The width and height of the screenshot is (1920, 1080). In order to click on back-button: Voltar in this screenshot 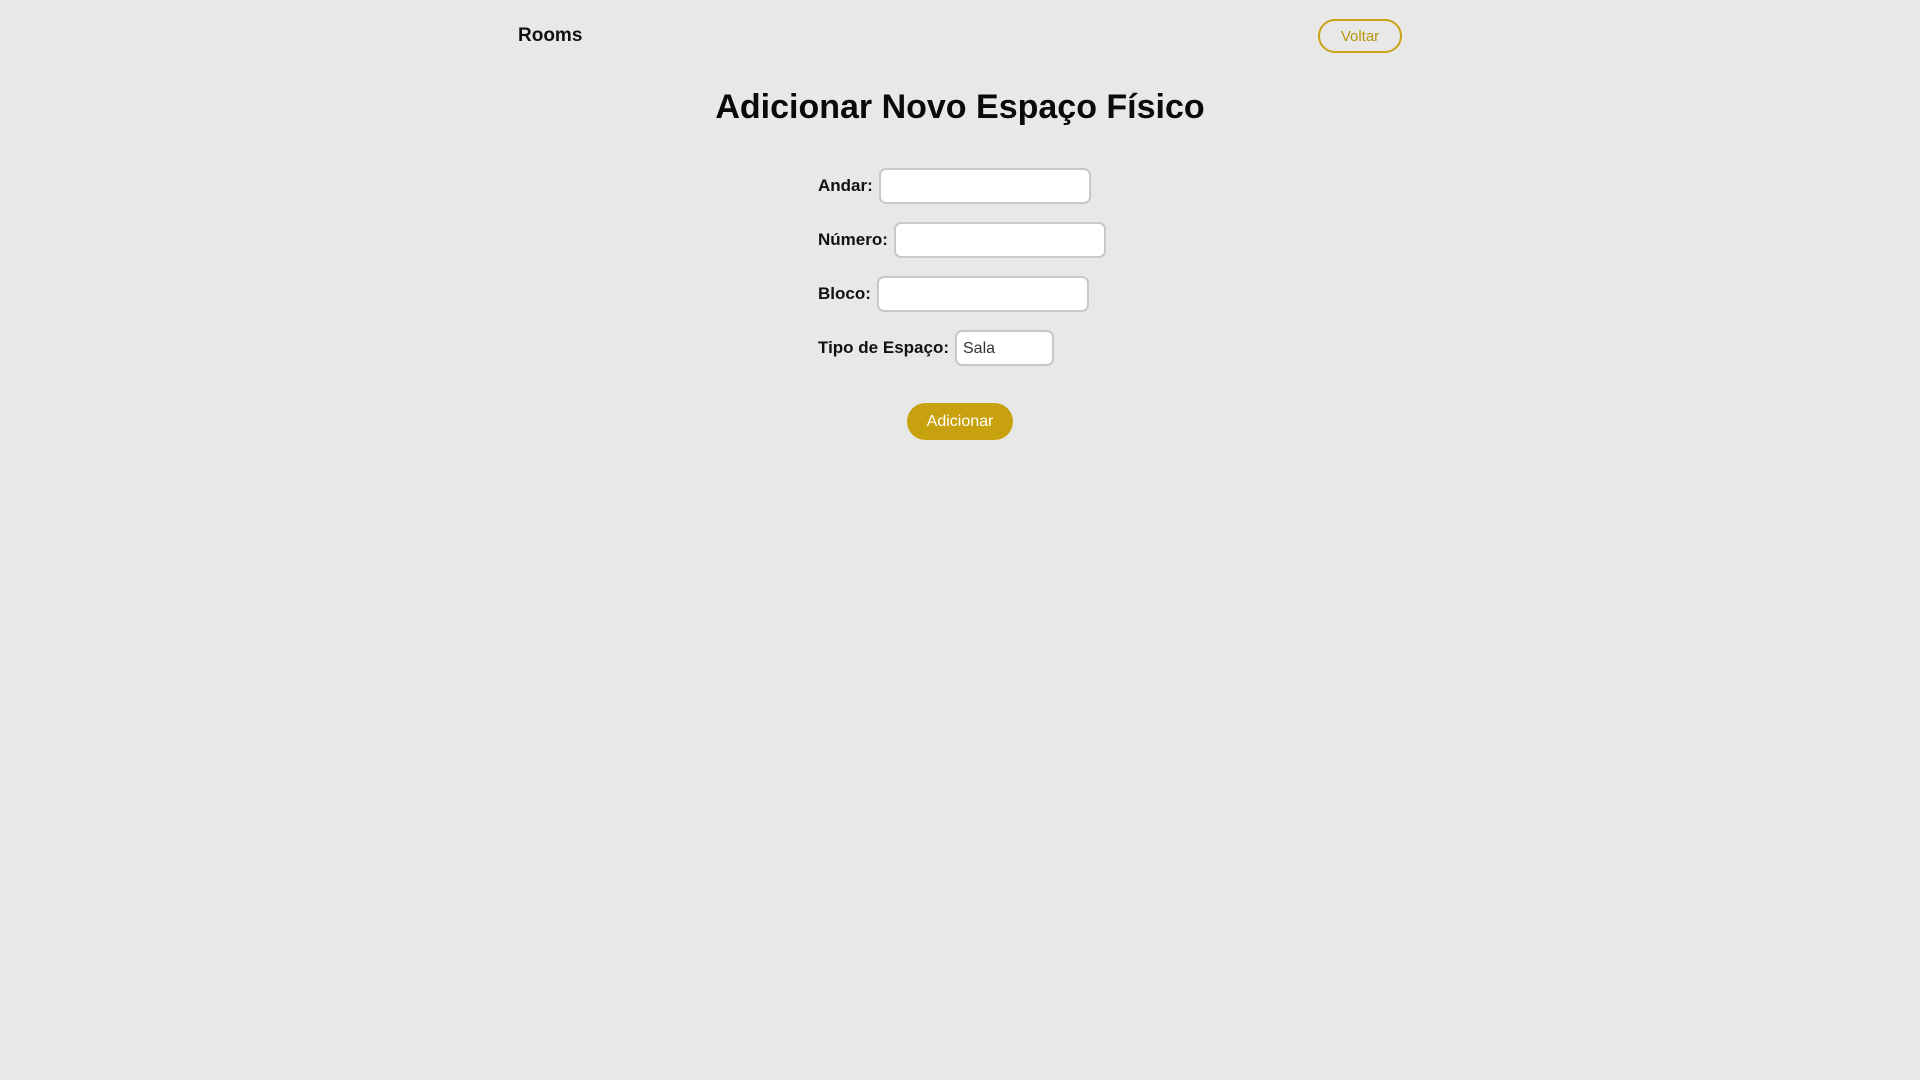, I will do `click(1360, 36)`.